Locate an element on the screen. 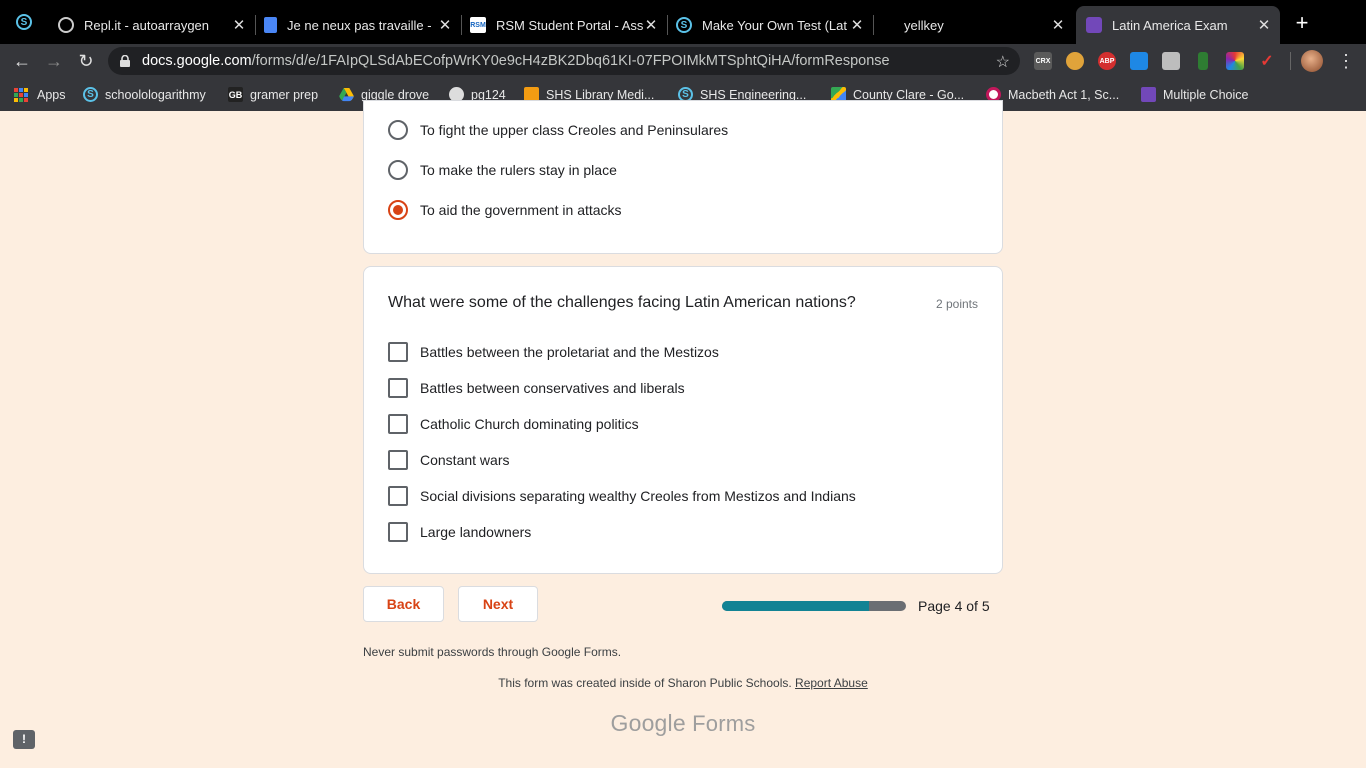 The height and width of the screenshot is (768, 1366). option-label: To make the rulers stay in place is located at coordinates (518, 170).